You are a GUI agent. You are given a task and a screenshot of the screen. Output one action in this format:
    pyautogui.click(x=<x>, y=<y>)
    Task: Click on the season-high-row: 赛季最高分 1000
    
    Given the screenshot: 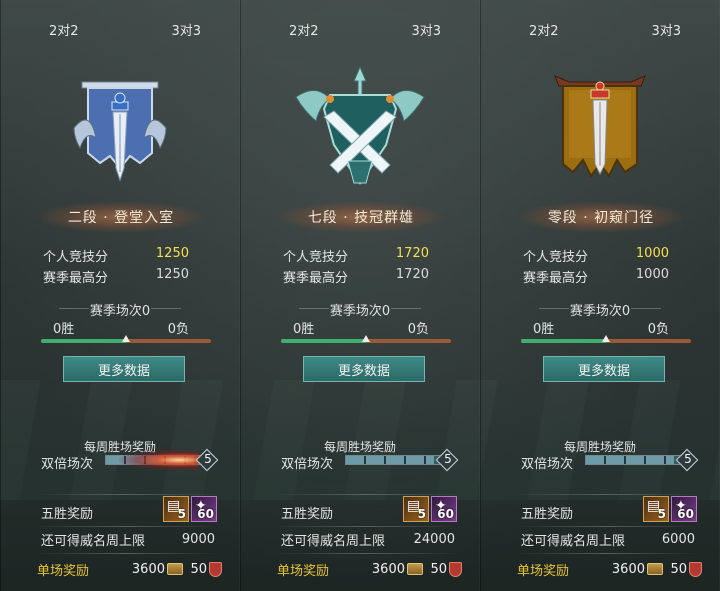 What is the action you would take?
    pyautogui.click(x=596, y=277)
    